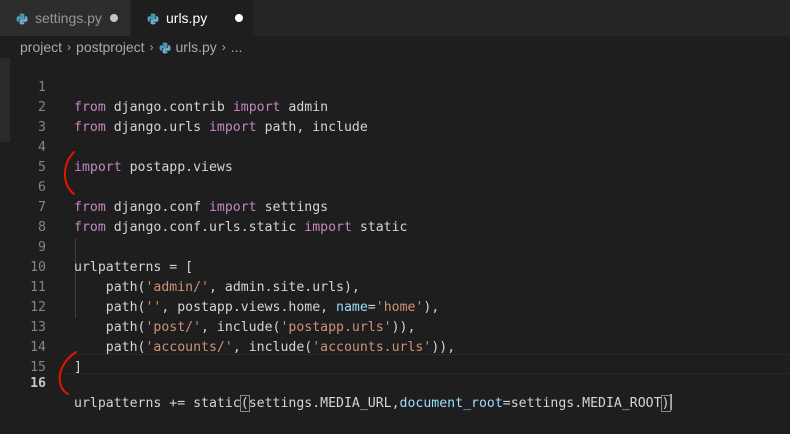  What do you see at coordinates (67, 273) in the screenshot?
I see `red-annotation-marks` at bounding box center [67, 273].